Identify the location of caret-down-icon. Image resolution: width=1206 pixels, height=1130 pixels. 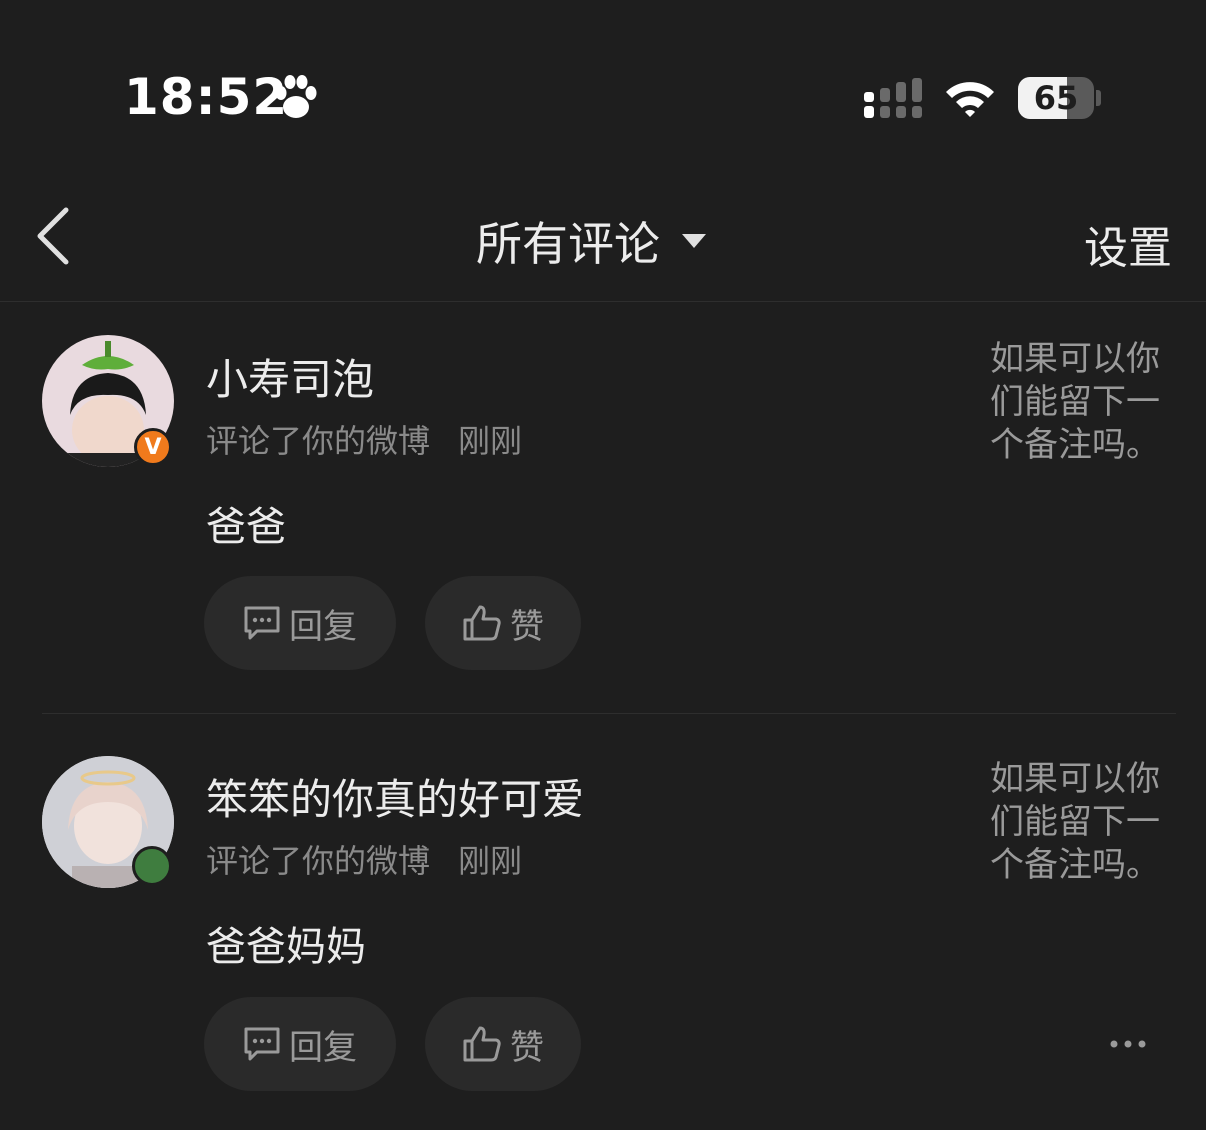
(694, 241).